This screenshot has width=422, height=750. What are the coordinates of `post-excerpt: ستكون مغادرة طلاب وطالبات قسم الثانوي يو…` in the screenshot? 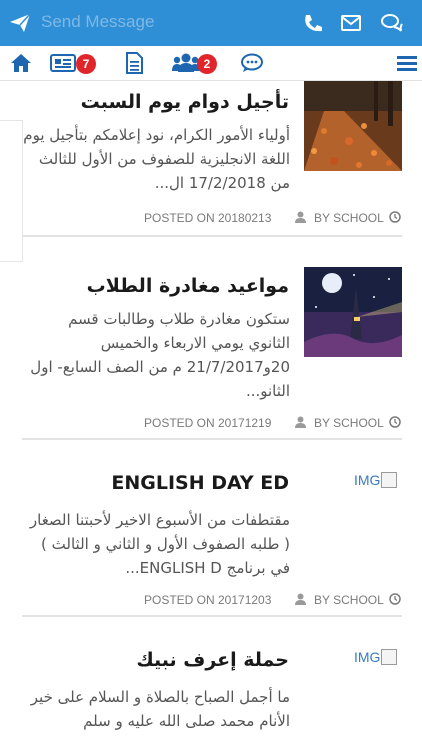 It's located at (160, 355).